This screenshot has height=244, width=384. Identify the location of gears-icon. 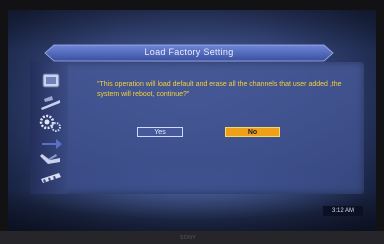
(51, 123).